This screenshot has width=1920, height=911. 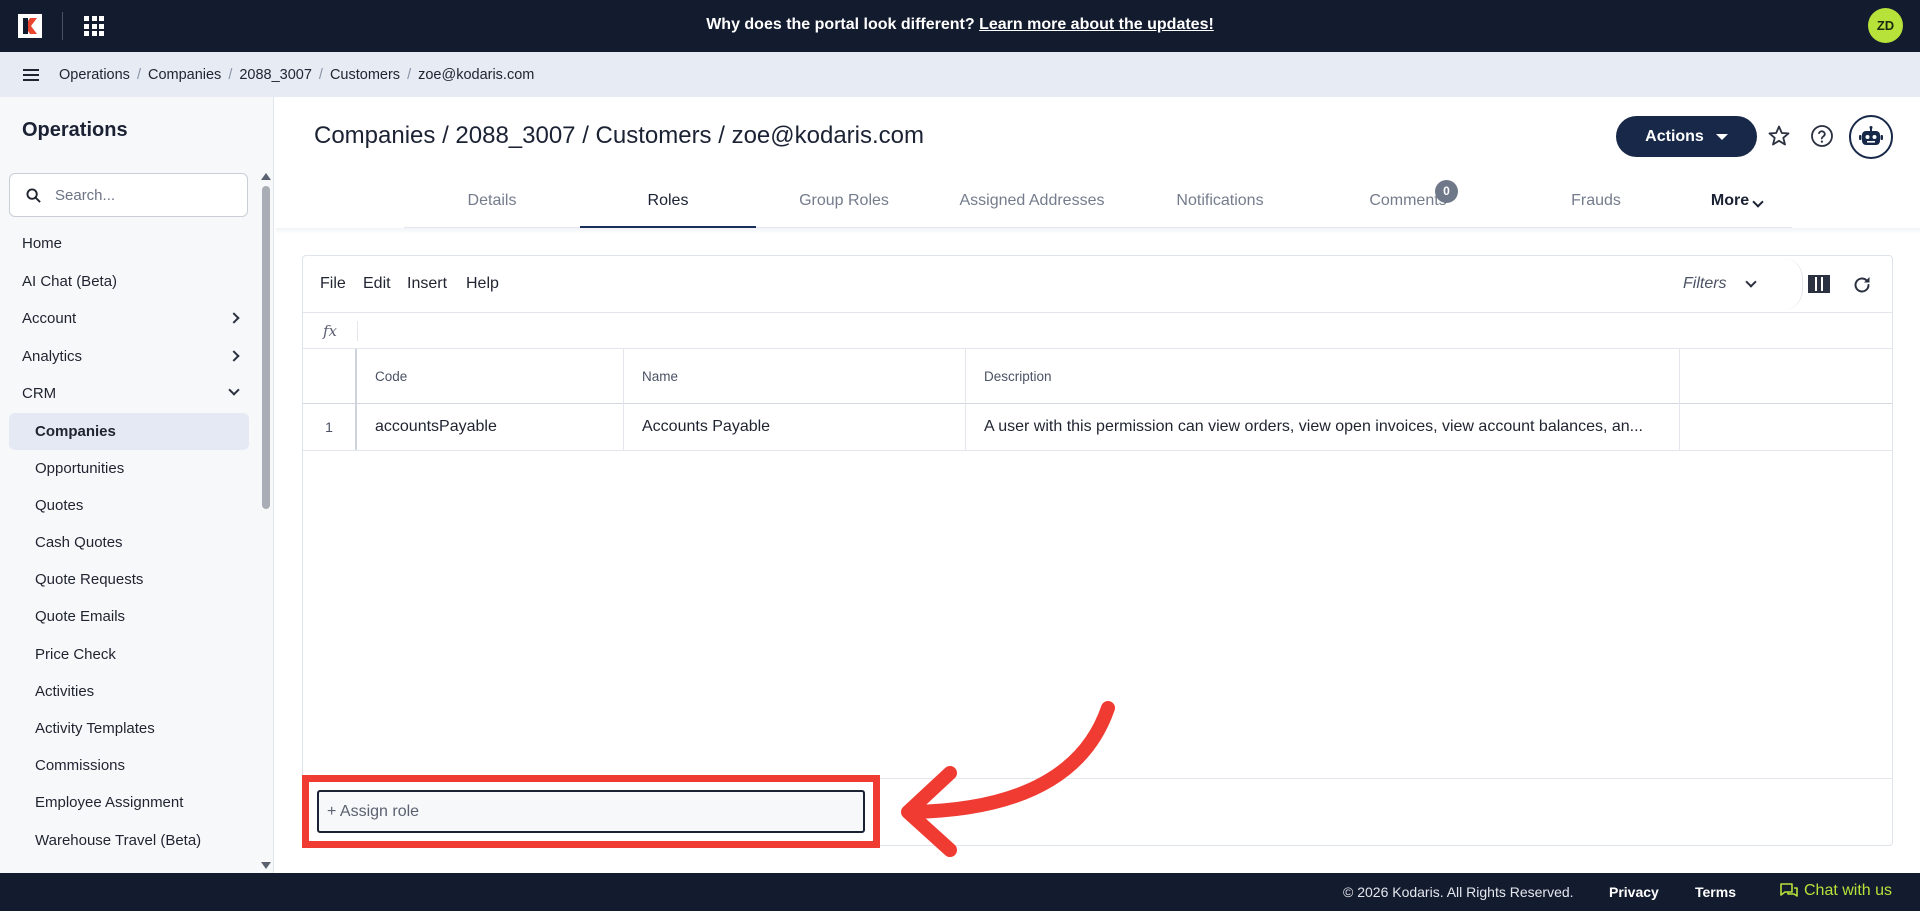 What do you see at coordinates (266, 176) in the screenshot?
I see `scroll-up-arrow-icon` at bounding box center [266, 176].